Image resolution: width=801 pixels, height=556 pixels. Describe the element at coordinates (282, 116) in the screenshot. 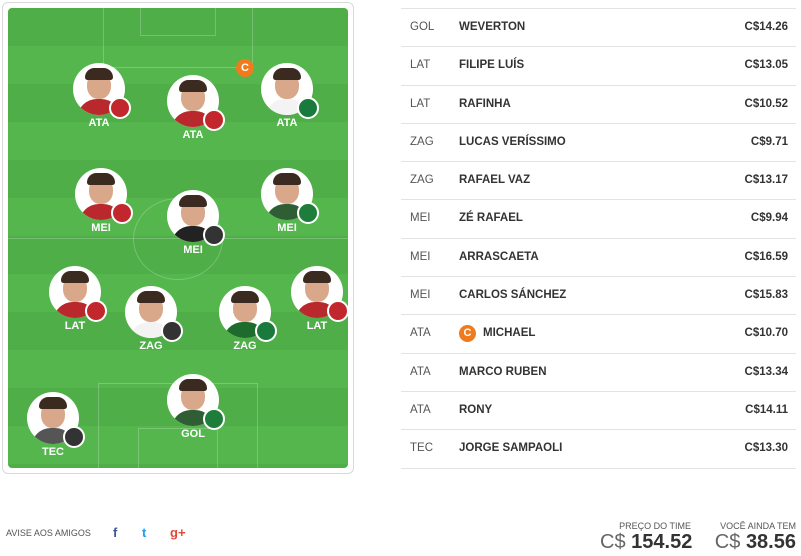

I see `field-player: ATA C` at that location.